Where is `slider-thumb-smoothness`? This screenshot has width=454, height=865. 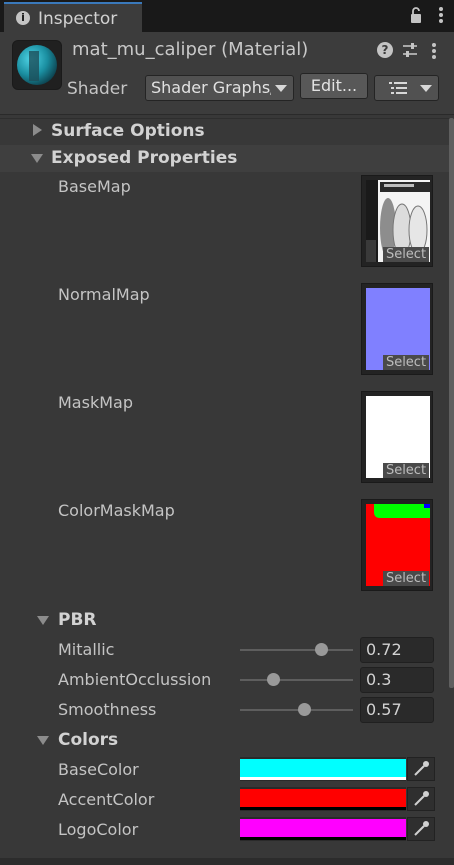
slider-thumb-smoothness is located at coordinates (304, 709).